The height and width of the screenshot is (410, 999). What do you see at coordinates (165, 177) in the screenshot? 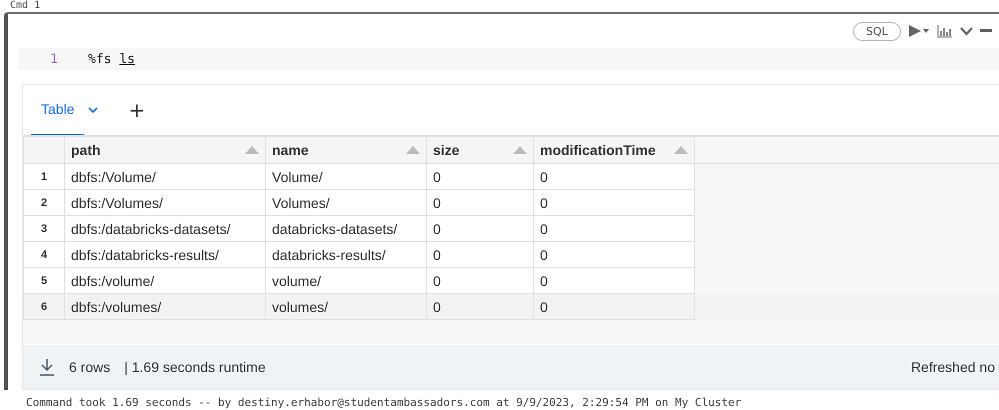
I see `table-cell: dbfs:/Volume/` at bounding box center [165, 177].